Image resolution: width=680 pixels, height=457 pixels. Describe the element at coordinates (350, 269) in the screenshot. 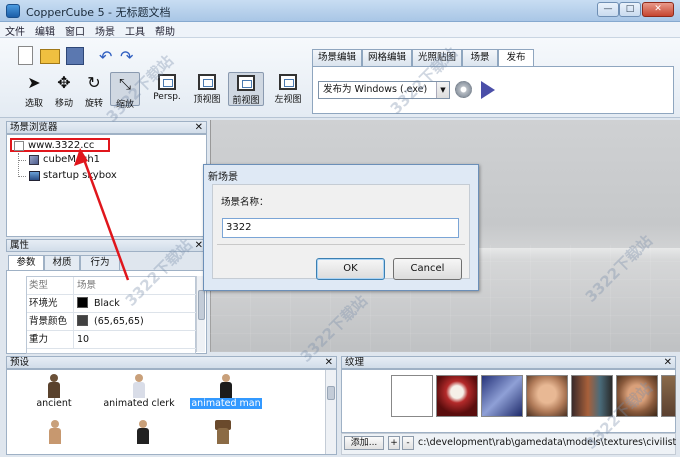

I see `ok-button: OK` at that location.